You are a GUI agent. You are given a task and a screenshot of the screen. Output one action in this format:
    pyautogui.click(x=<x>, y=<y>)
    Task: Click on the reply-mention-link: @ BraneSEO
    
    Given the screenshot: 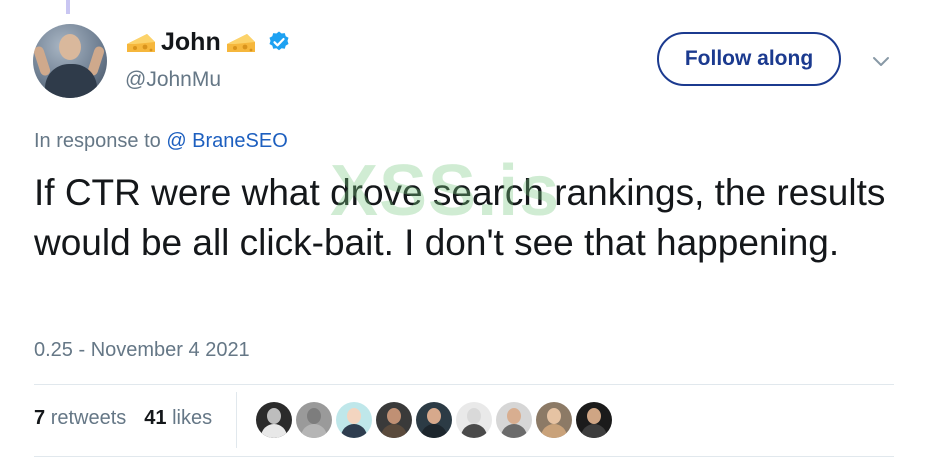 What is the action you would take?
    pyautogui.click(x=226, y=141)
    